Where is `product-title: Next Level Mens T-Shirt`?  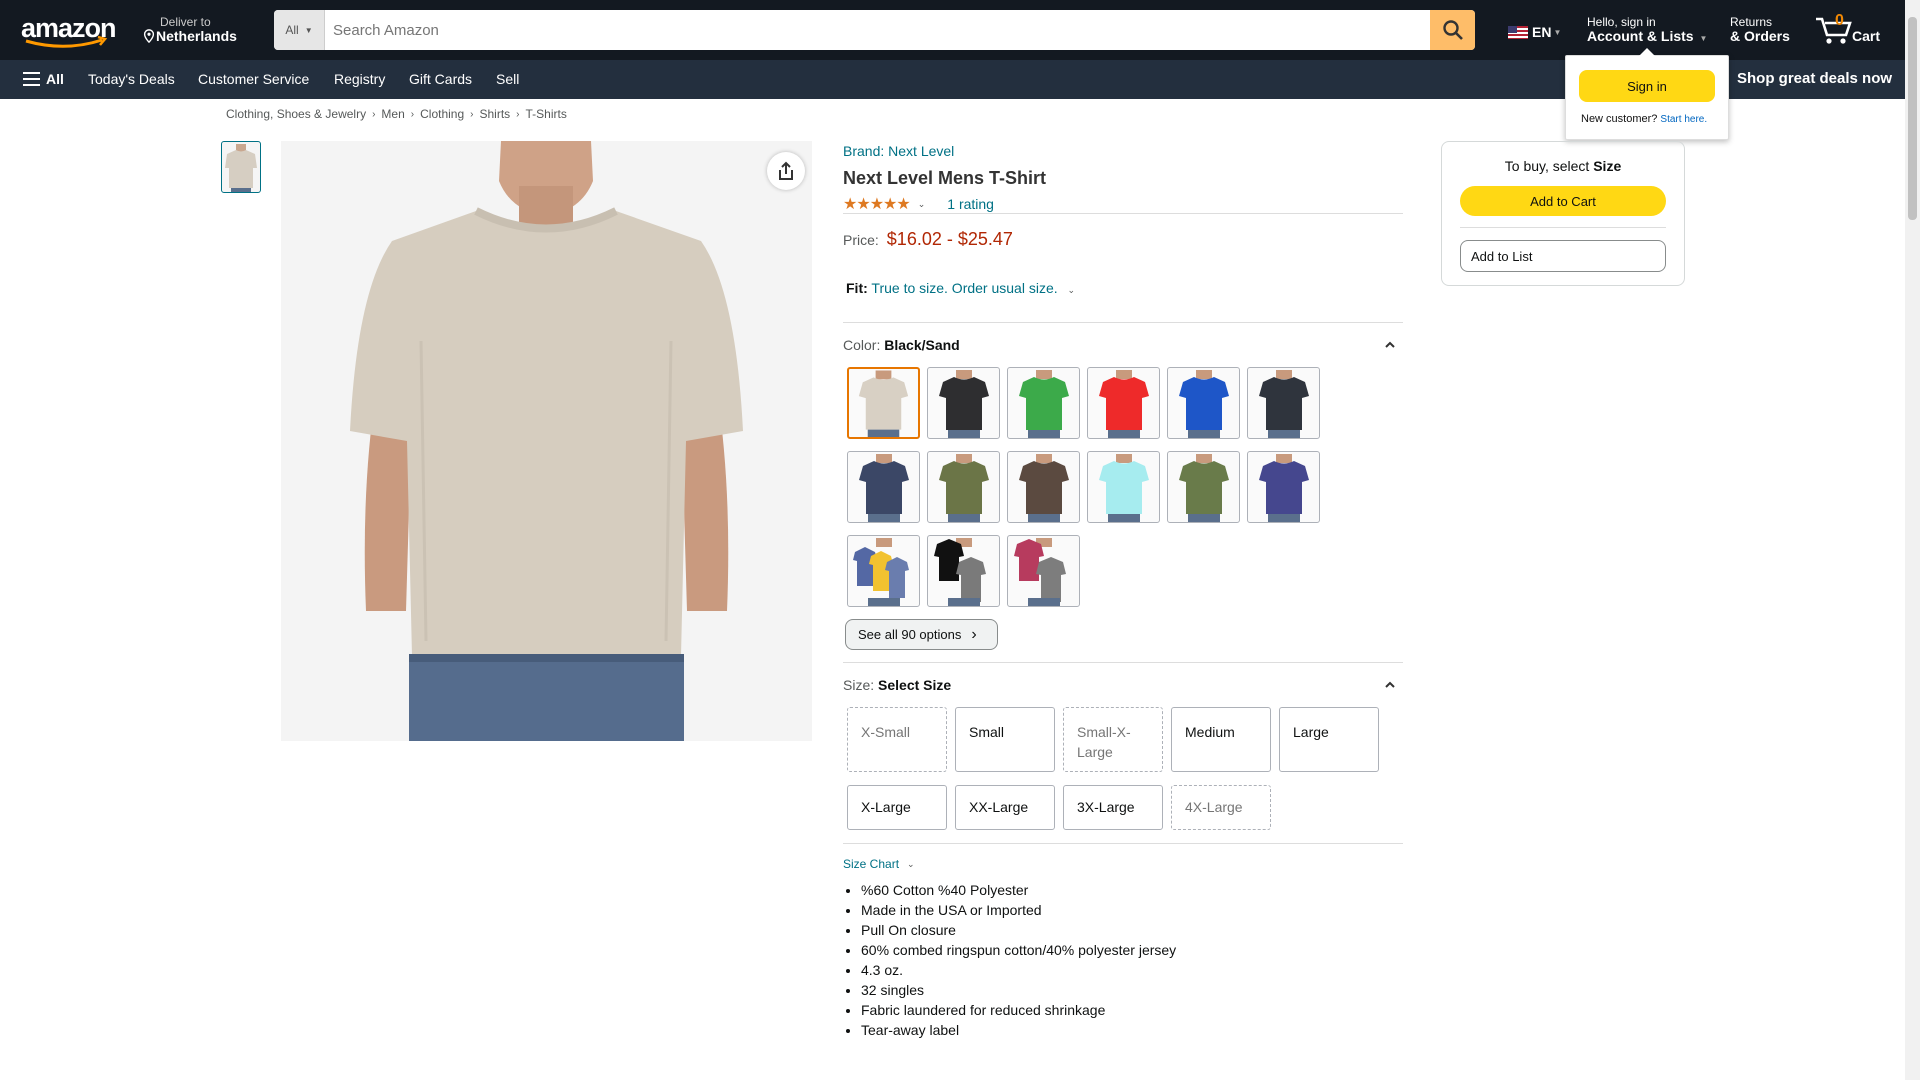 product-title: Next Level Mens T-Shirt is located at coordinates (945, 178).